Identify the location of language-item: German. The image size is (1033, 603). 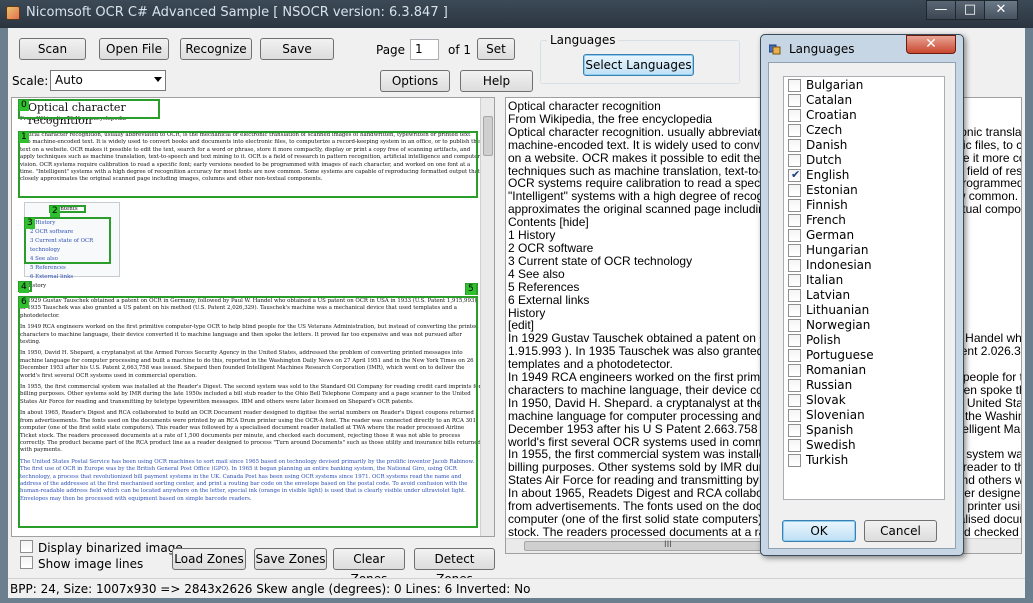
(821, 236).